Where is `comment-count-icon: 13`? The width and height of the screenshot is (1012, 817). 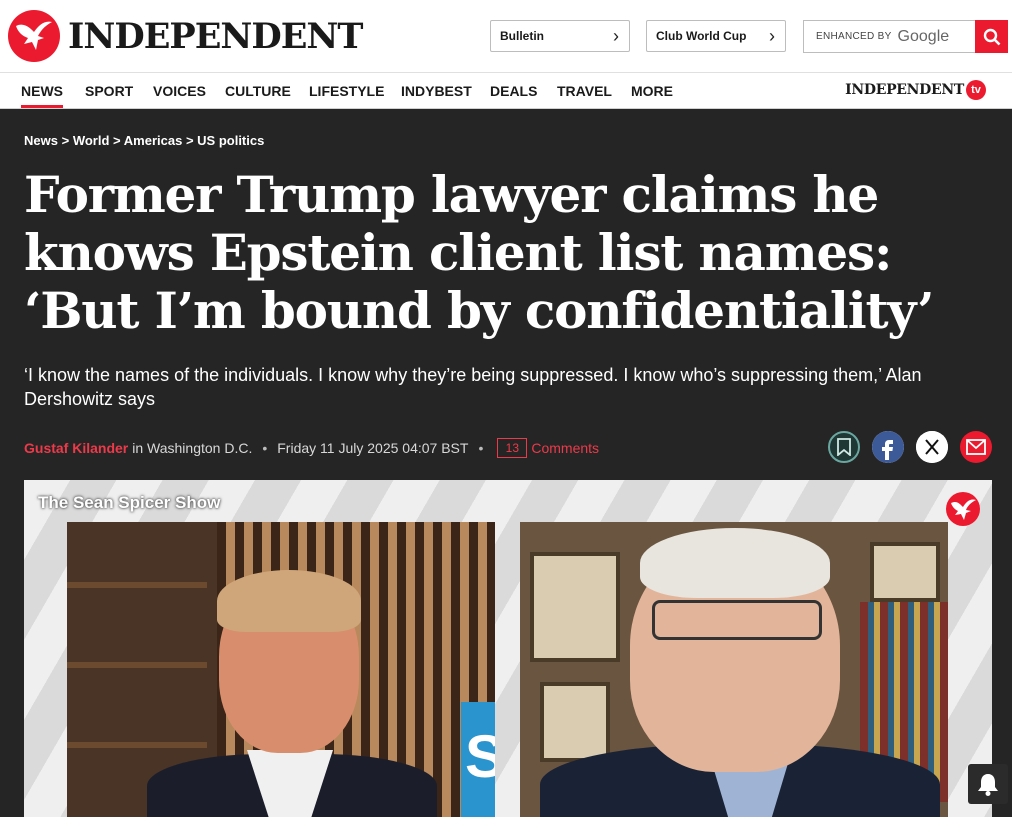
comment-count-icon: 13 is located at coordinates (512, 448).